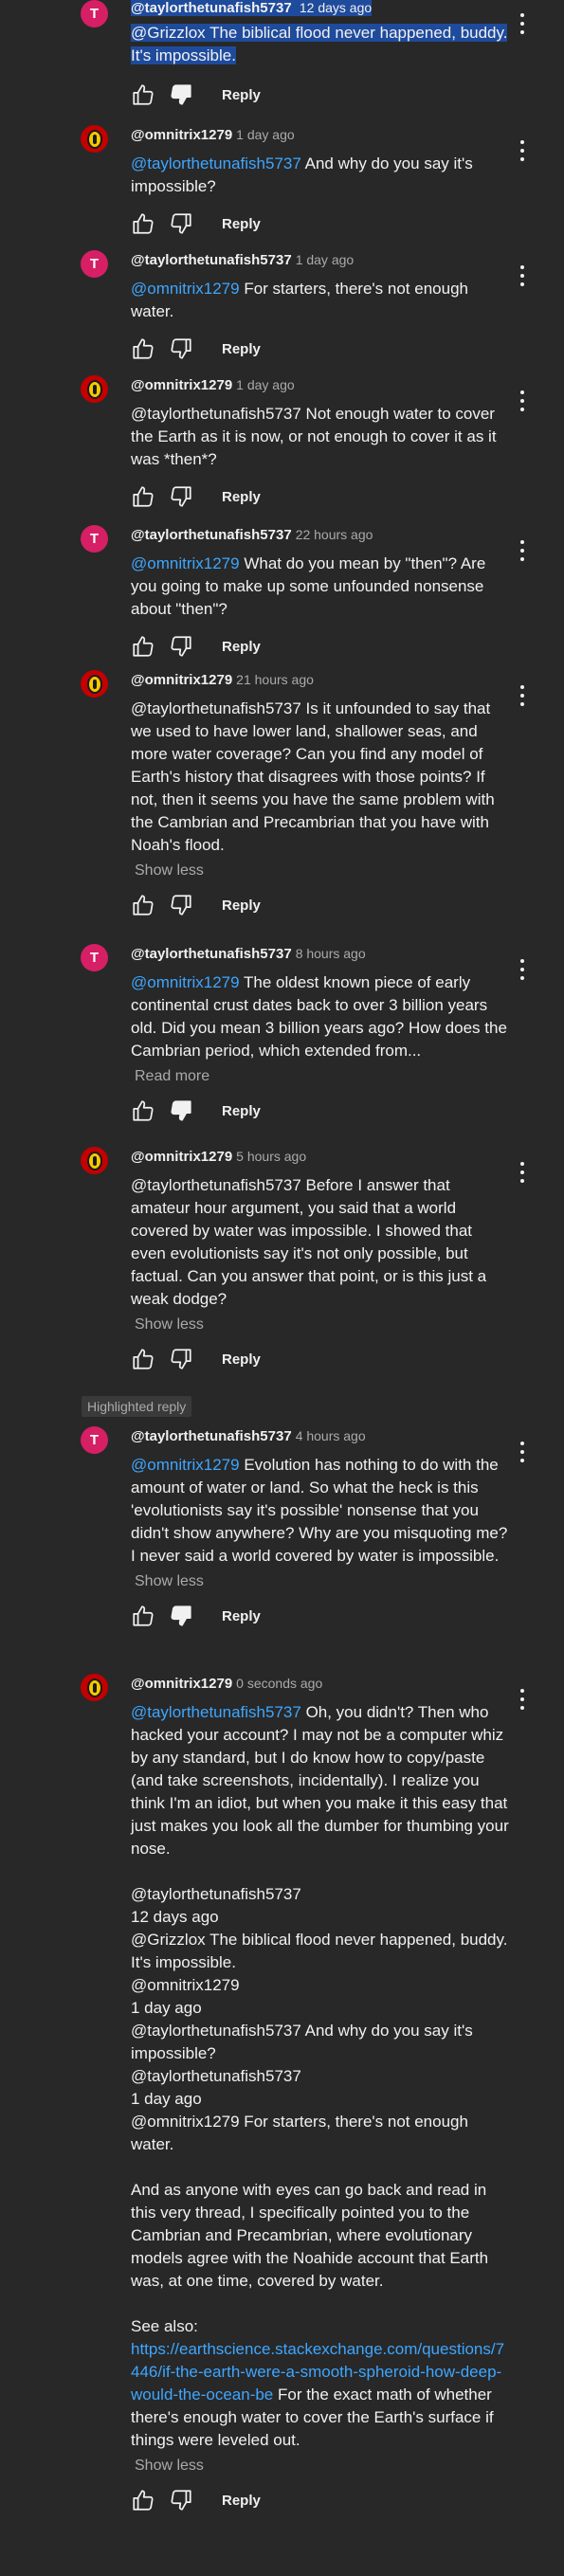 The height and width of the screenshot is (2576, 564). I want to click on comment-time: 0 seconds ago, so click(279, 1683).